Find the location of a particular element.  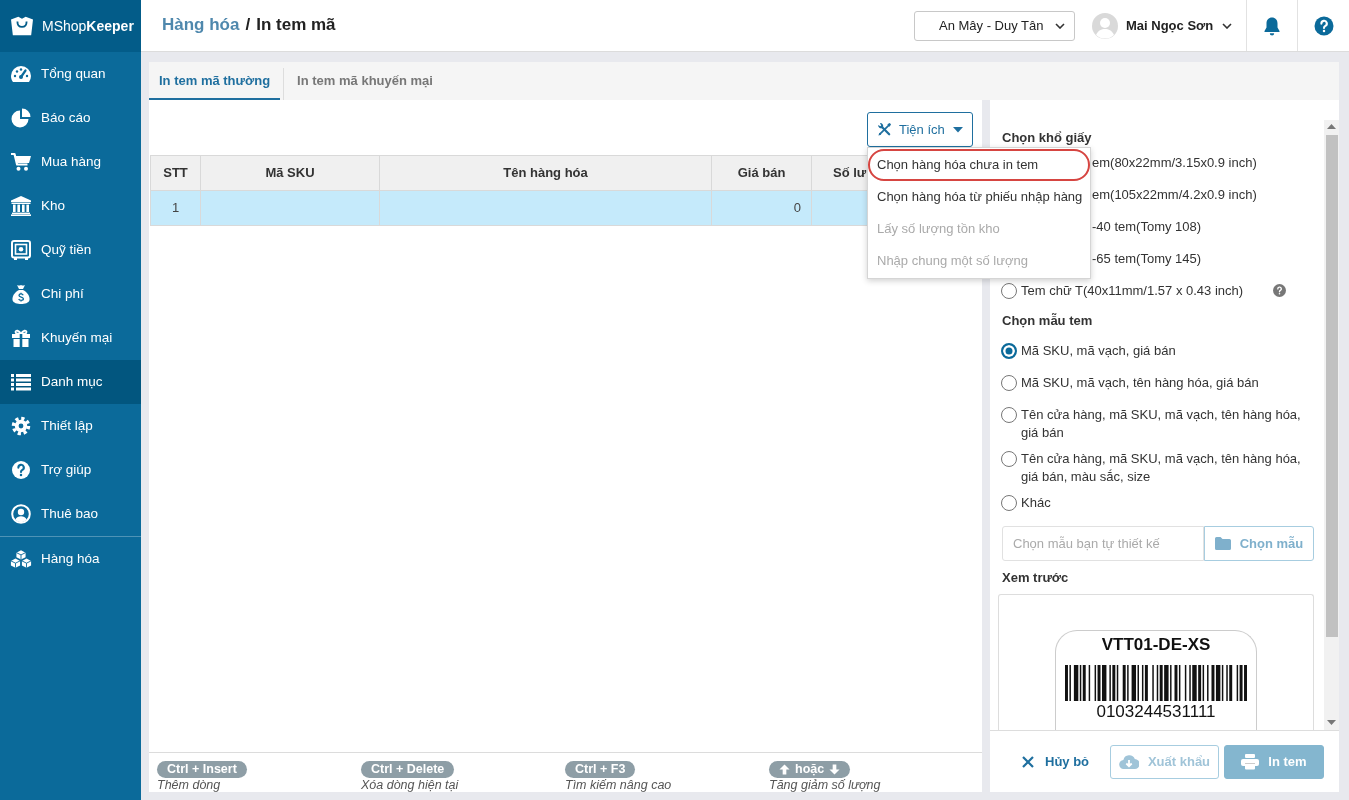

sidebar-item: Hàng hóa is located at coordinates (70, 559).